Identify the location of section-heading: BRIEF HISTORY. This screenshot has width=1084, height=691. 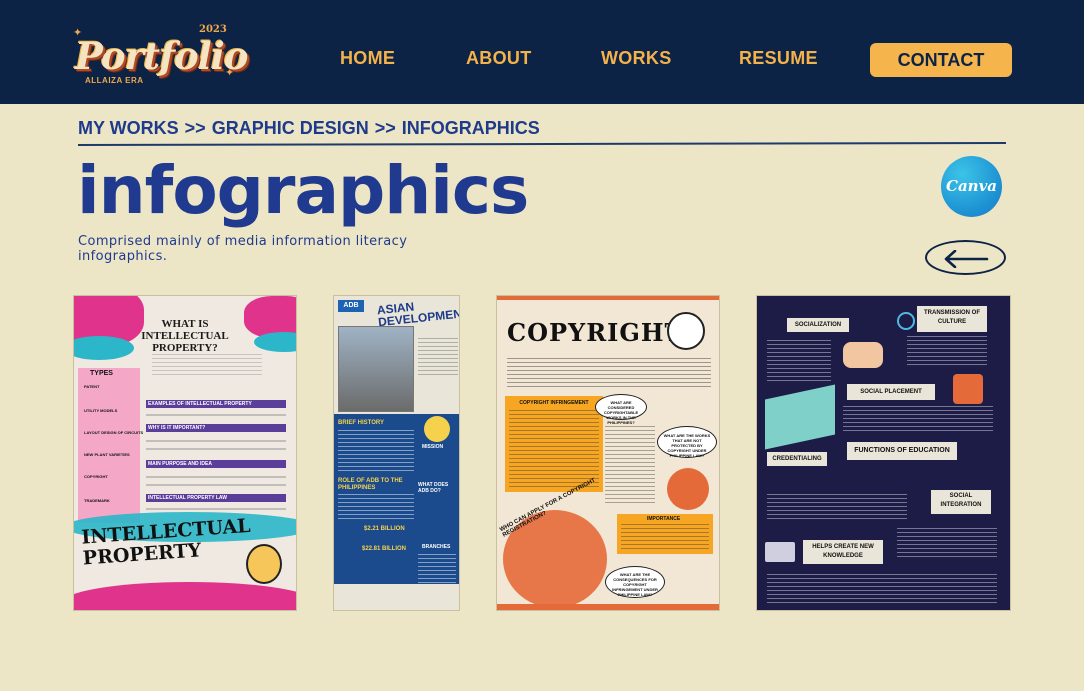
(361, 423).